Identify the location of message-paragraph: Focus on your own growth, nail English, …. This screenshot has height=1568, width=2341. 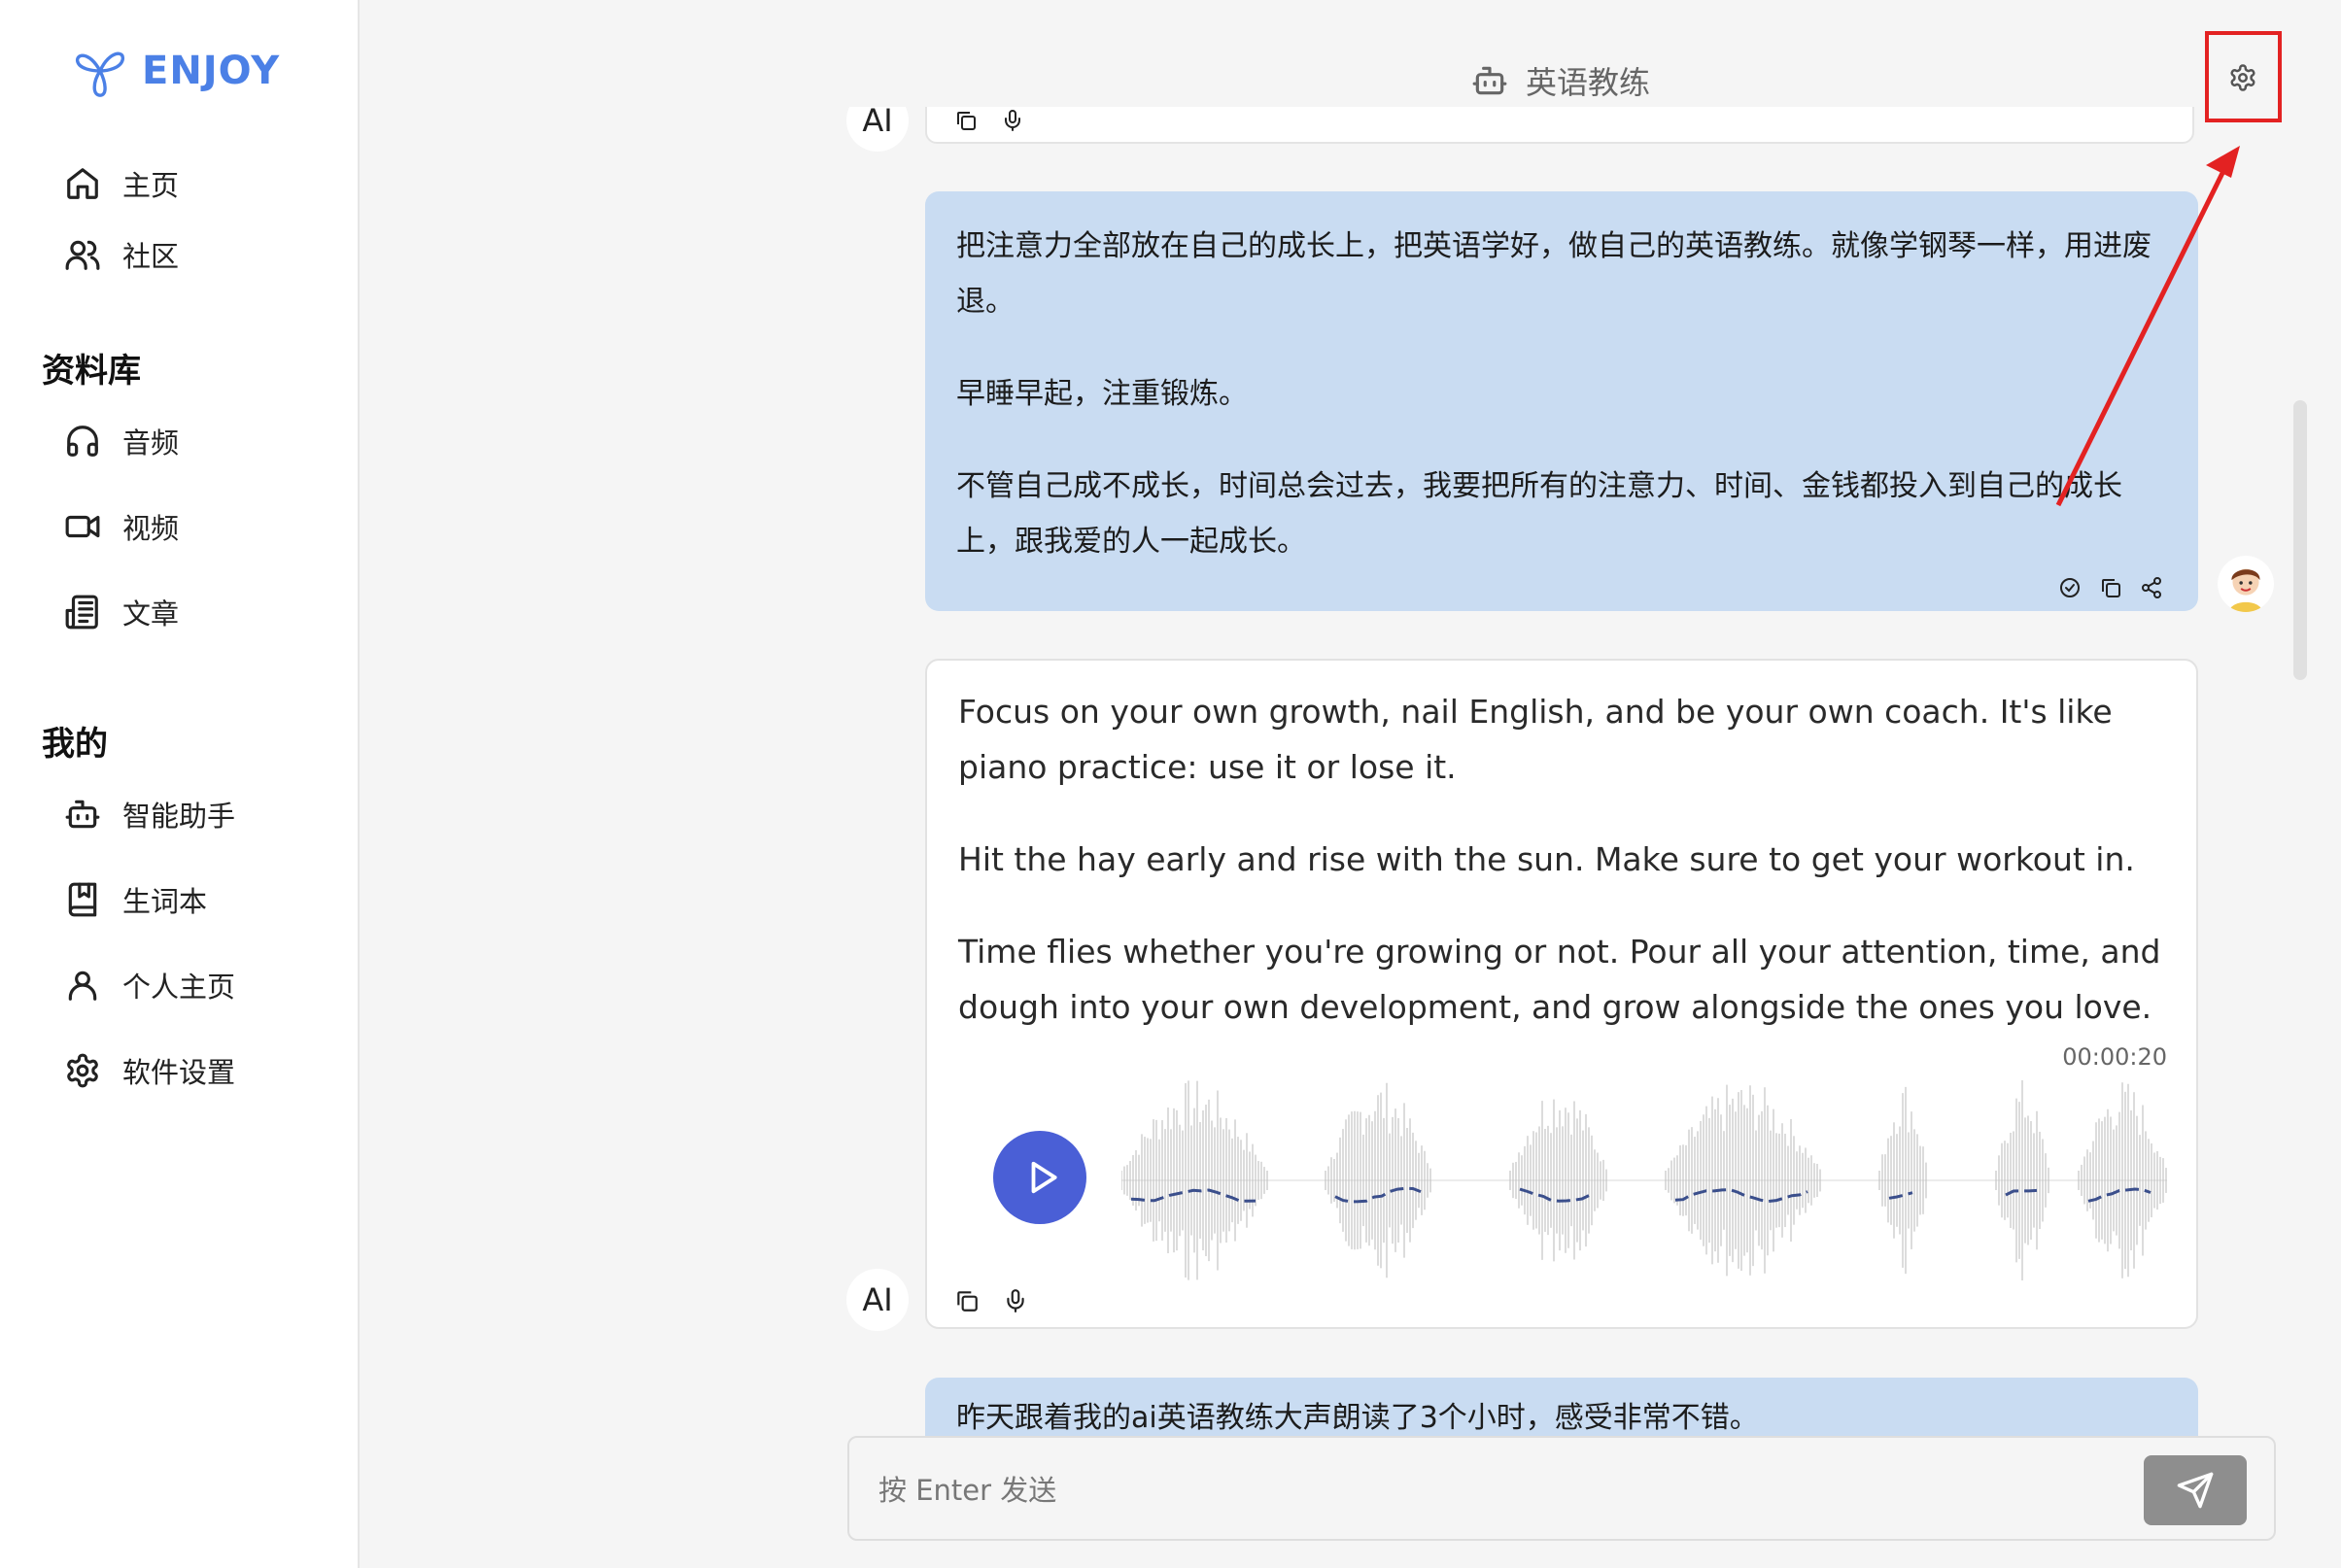
(1535, 739).